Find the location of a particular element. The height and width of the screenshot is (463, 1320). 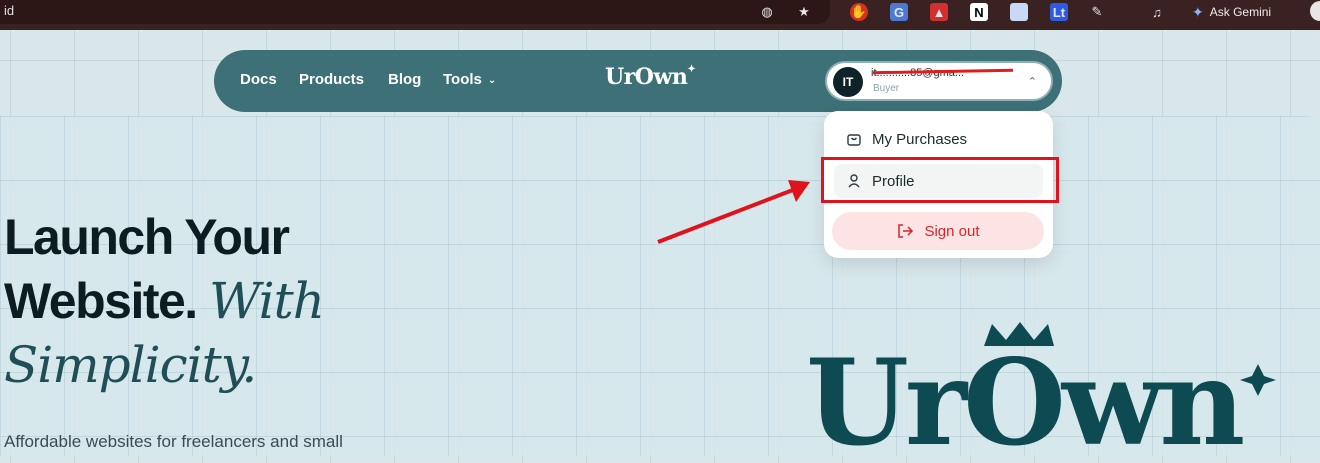

annotation-arrow is located at coordinates (733, 212).